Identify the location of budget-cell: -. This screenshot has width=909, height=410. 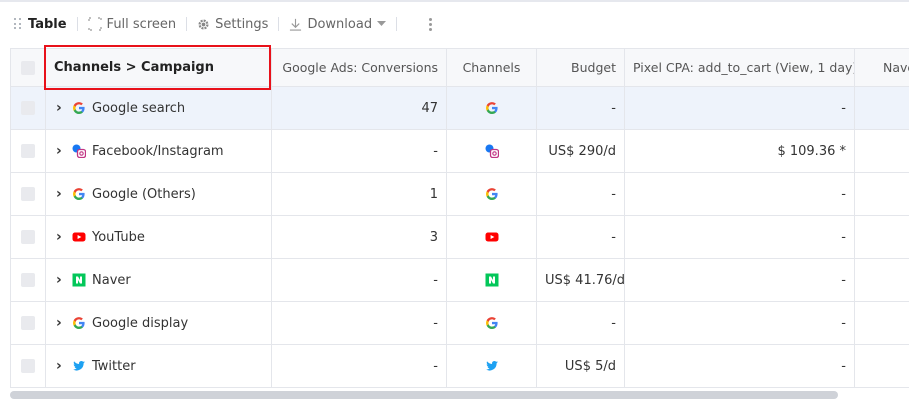
(580, 108).